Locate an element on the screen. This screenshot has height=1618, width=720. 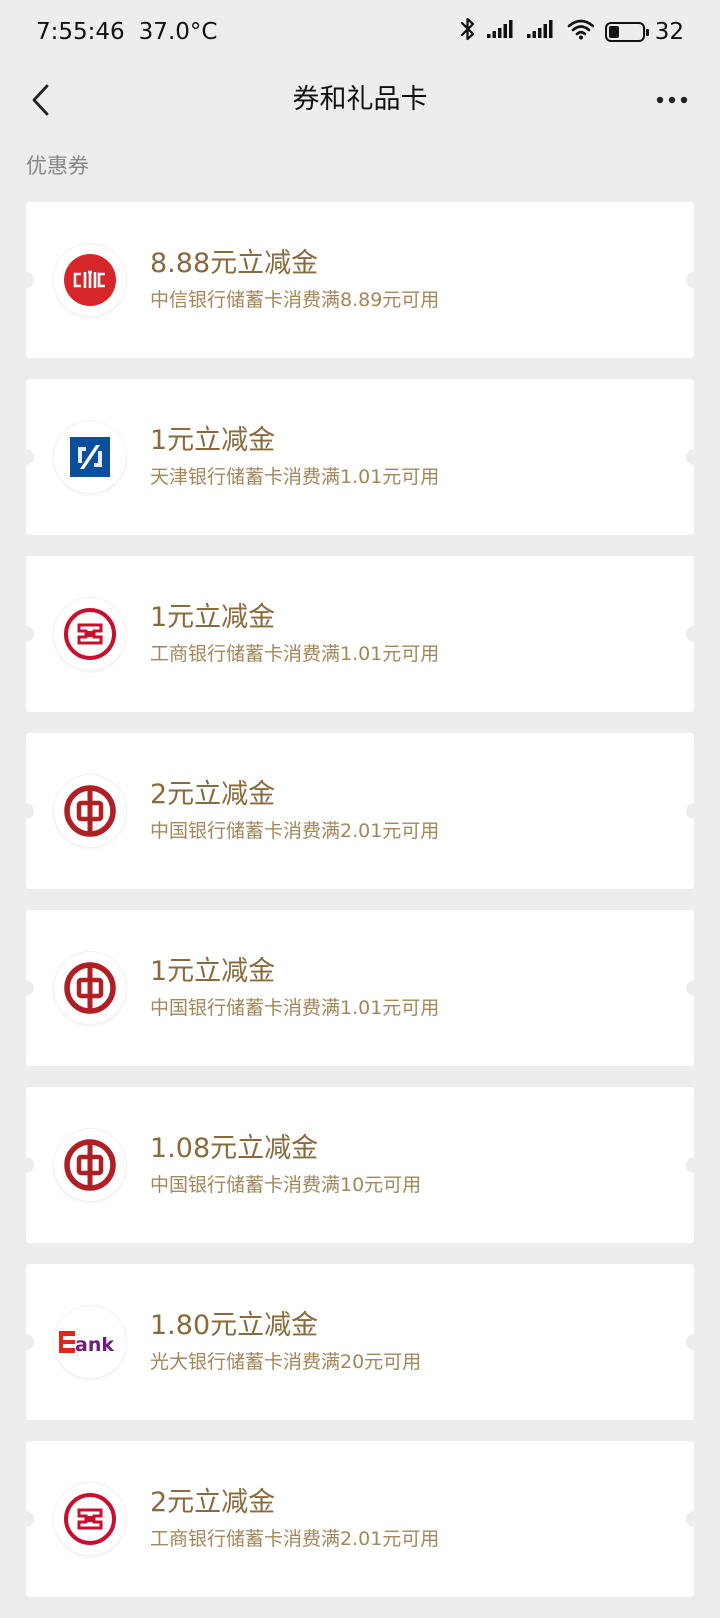
coupon-card: 2元立减金 工商银行储蓄卡消费满2.01元可用 is located at coordinates (360, 1519).